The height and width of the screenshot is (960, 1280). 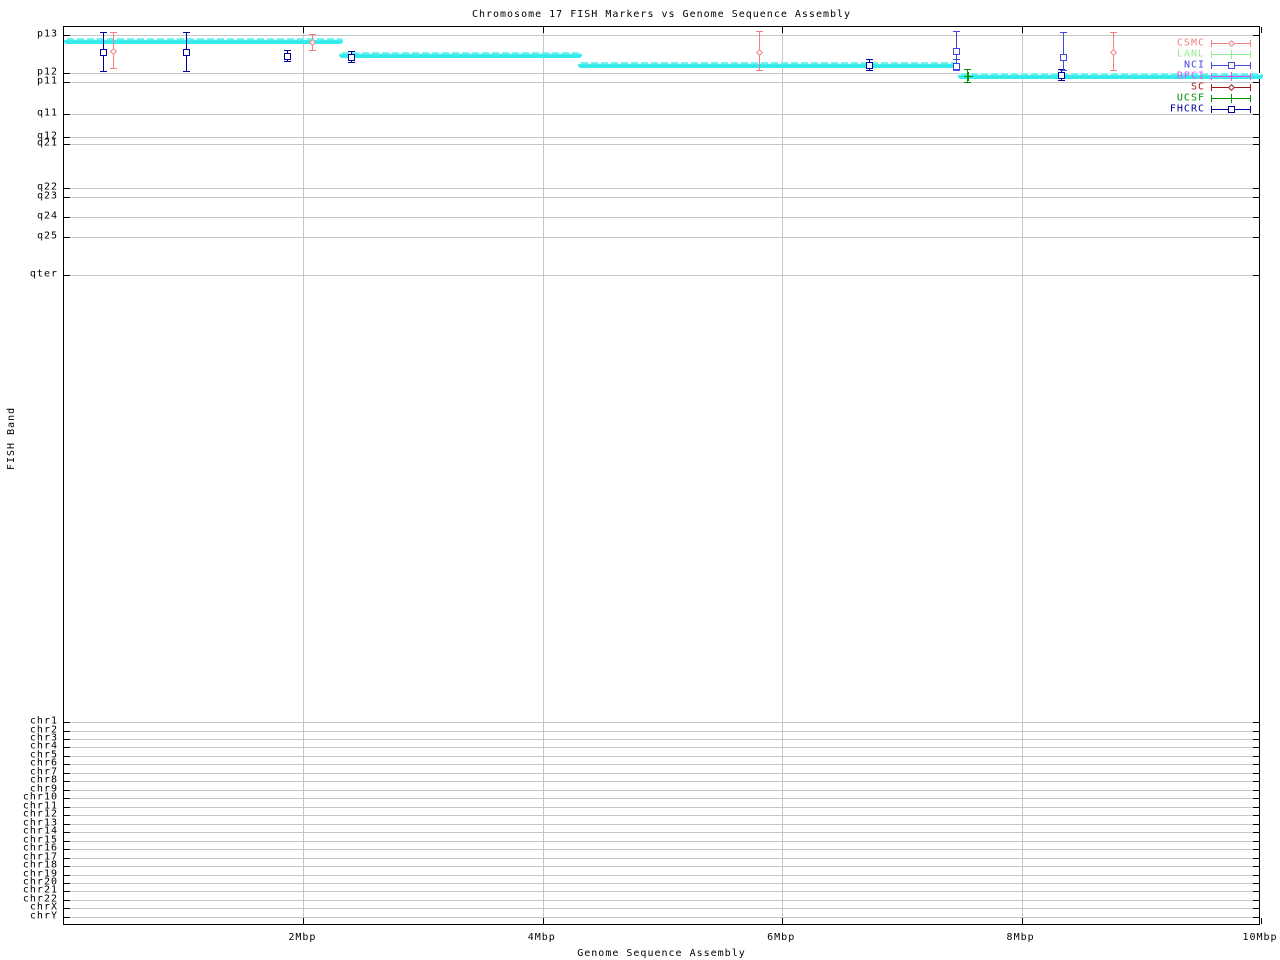 I want to click on legend-entry-csmc: CSMC, so click(x=640, y=46).